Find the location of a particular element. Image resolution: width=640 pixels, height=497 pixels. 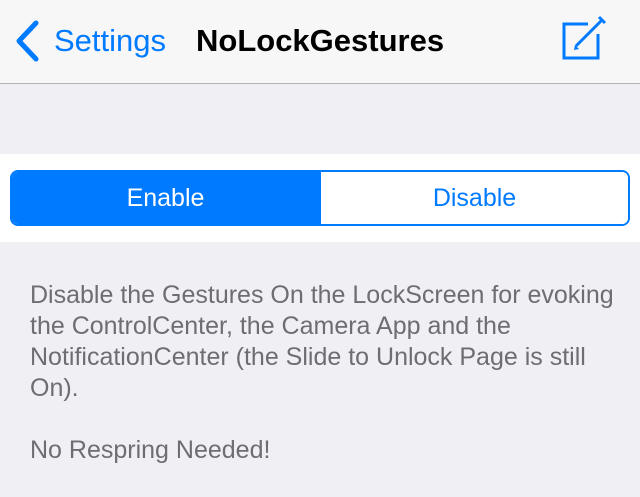

segmented-control: Enable Disable is located at coordinates (320, 198).